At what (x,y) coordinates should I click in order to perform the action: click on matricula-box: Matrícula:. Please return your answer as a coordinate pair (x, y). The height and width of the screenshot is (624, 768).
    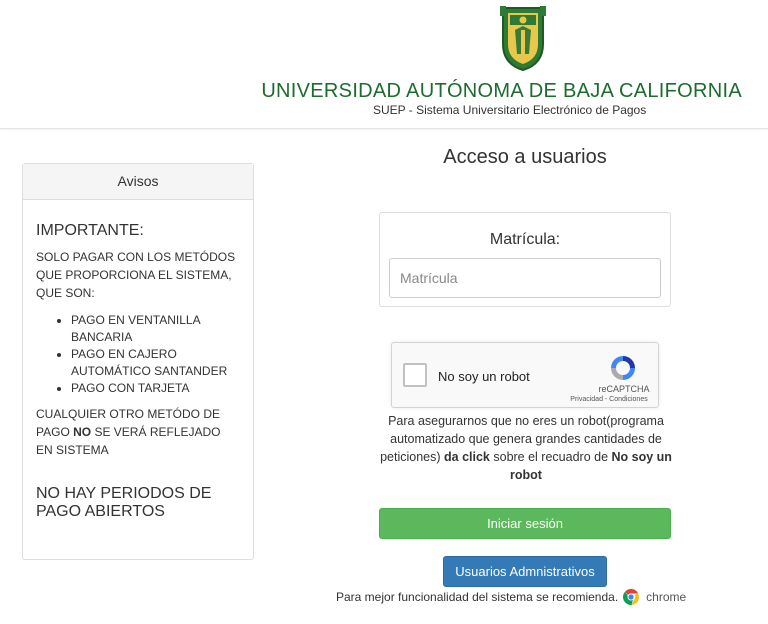
    Looking at the image, I should click on (525, 259).